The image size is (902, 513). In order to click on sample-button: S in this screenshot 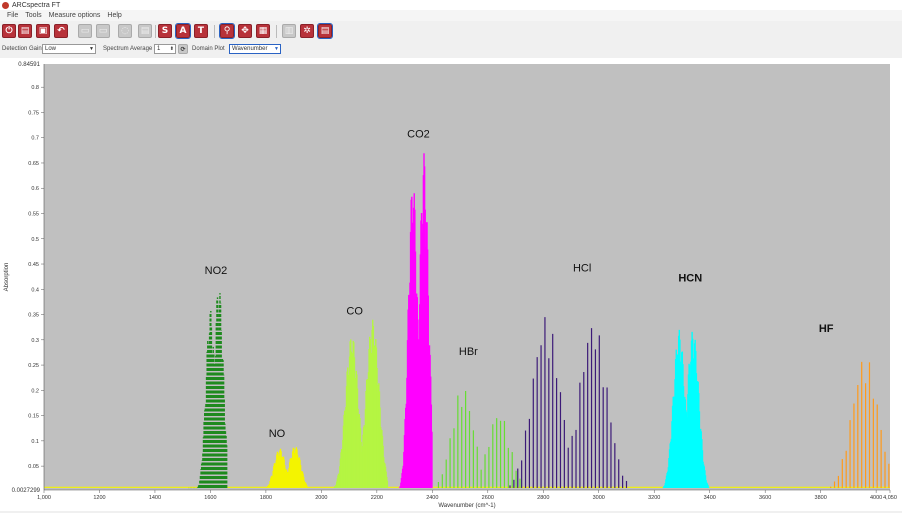, I will do `click(165, 31)`.